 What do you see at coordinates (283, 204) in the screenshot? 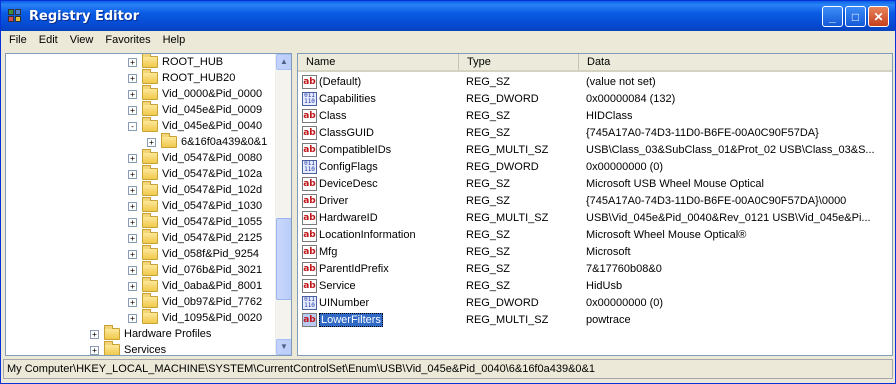
I see `tree-vertical-scrollbar: ▲ ▼` at bounding box center [283, 204].